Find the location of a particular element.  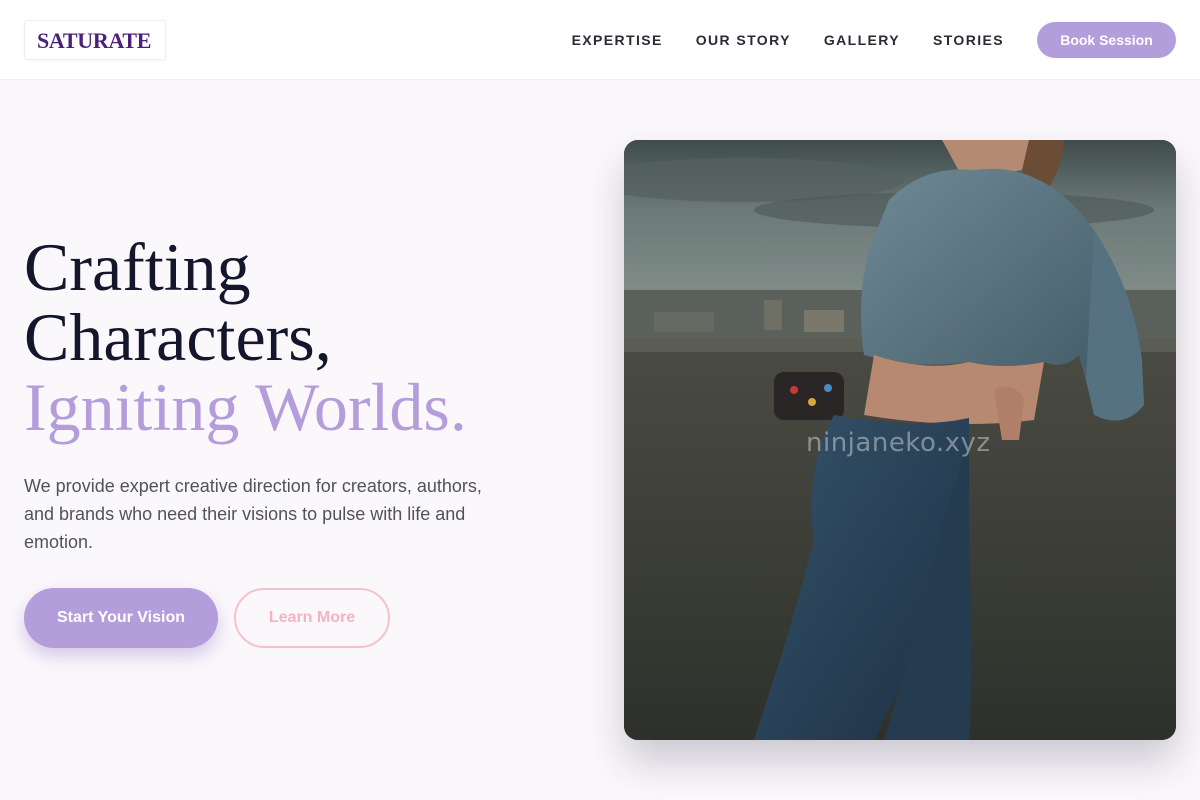

nav-link-gallery: GALLERY is located at coordinates (862, 40).